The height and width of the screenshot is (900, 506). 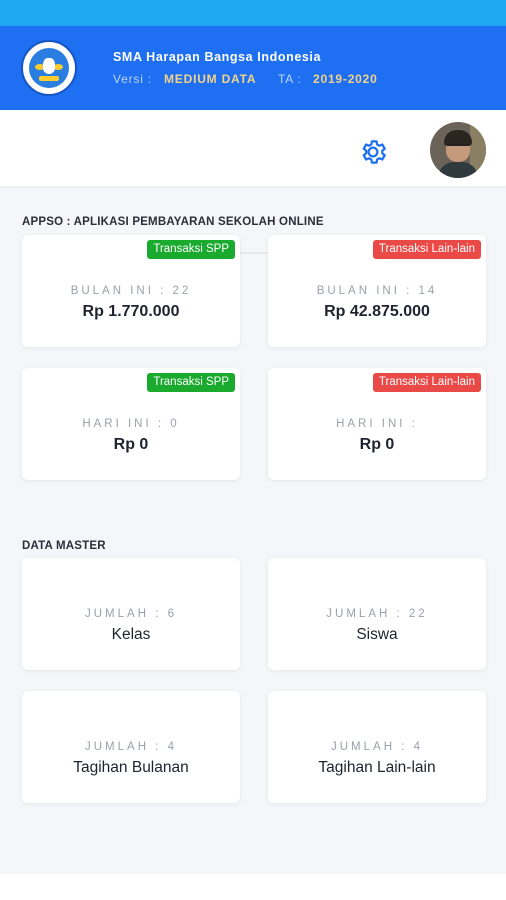 I want to click on card-label: BULAN INI : 22, so click(x=131, y=291).